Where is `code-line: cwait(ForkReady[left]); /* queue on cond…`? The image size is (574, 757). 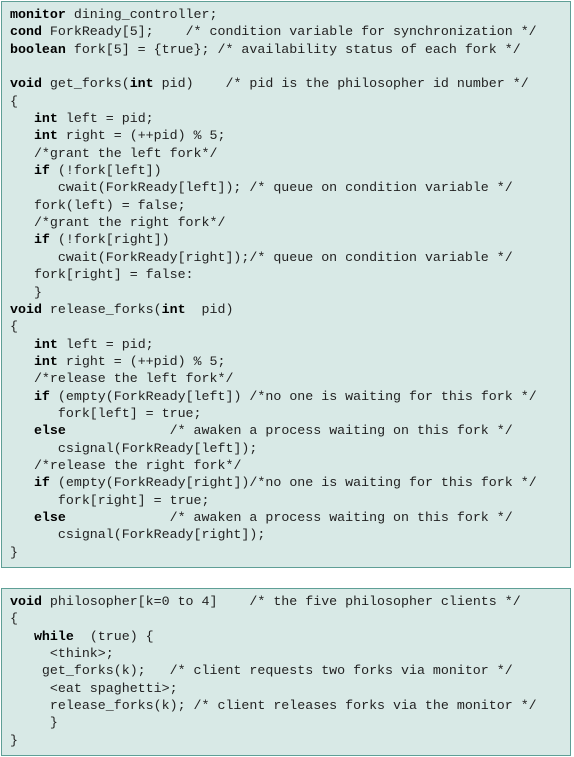 code-line: cwait(ForkReady[left]); /* queue on cond… is located at coordinates (290, 187).